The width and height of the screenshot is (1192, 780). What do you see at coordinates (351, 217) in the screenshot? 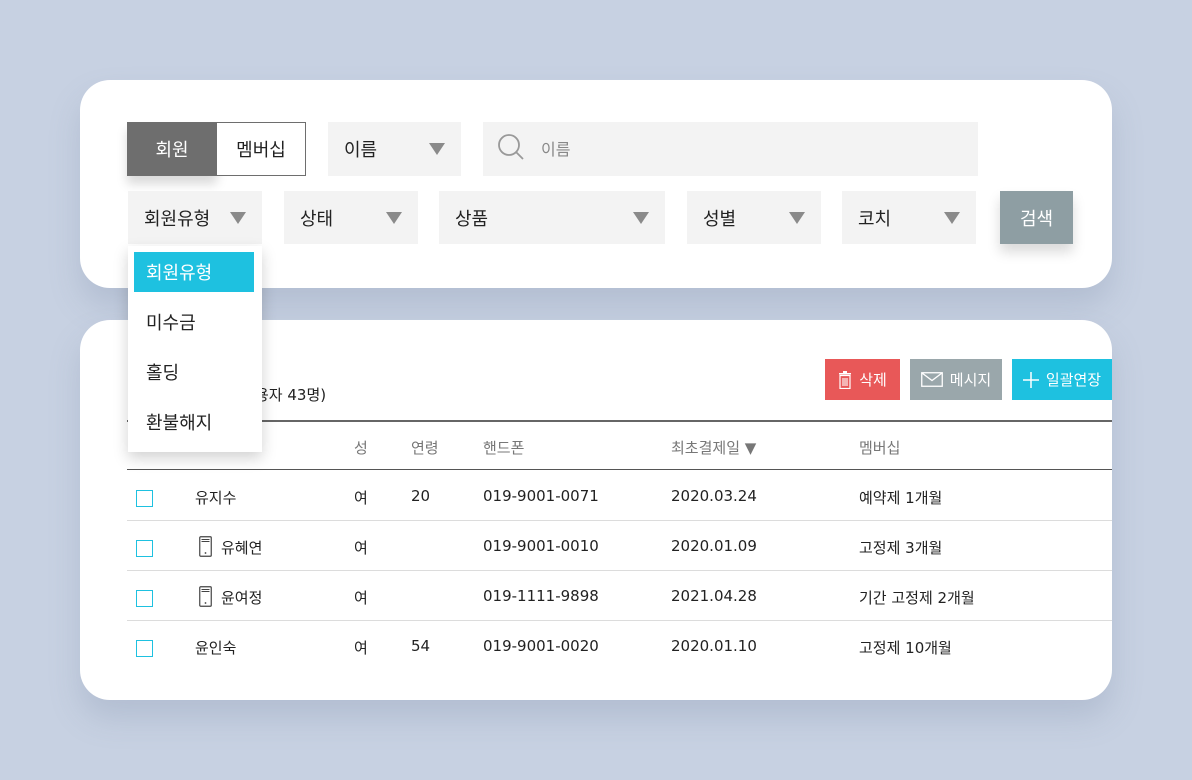
I see `status-select: 상태` at bounding box center [351, 217].